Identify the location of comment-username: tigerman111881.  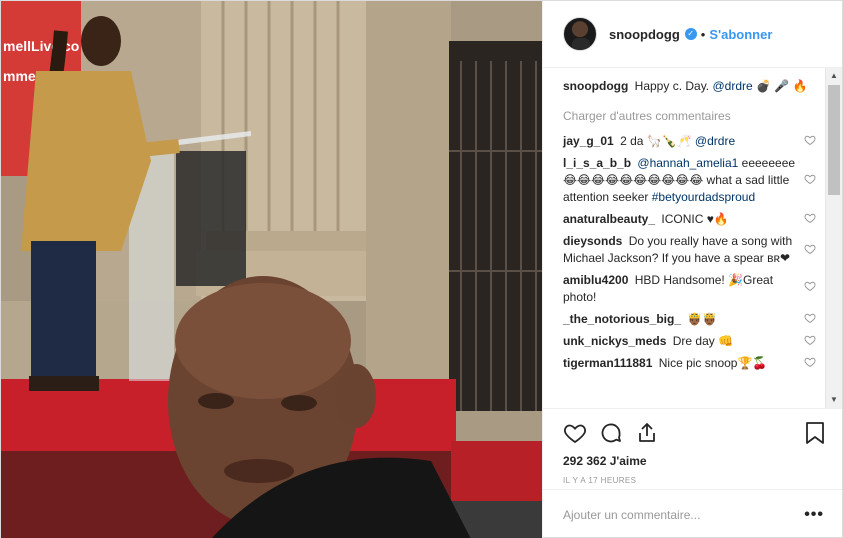
(607, 363).